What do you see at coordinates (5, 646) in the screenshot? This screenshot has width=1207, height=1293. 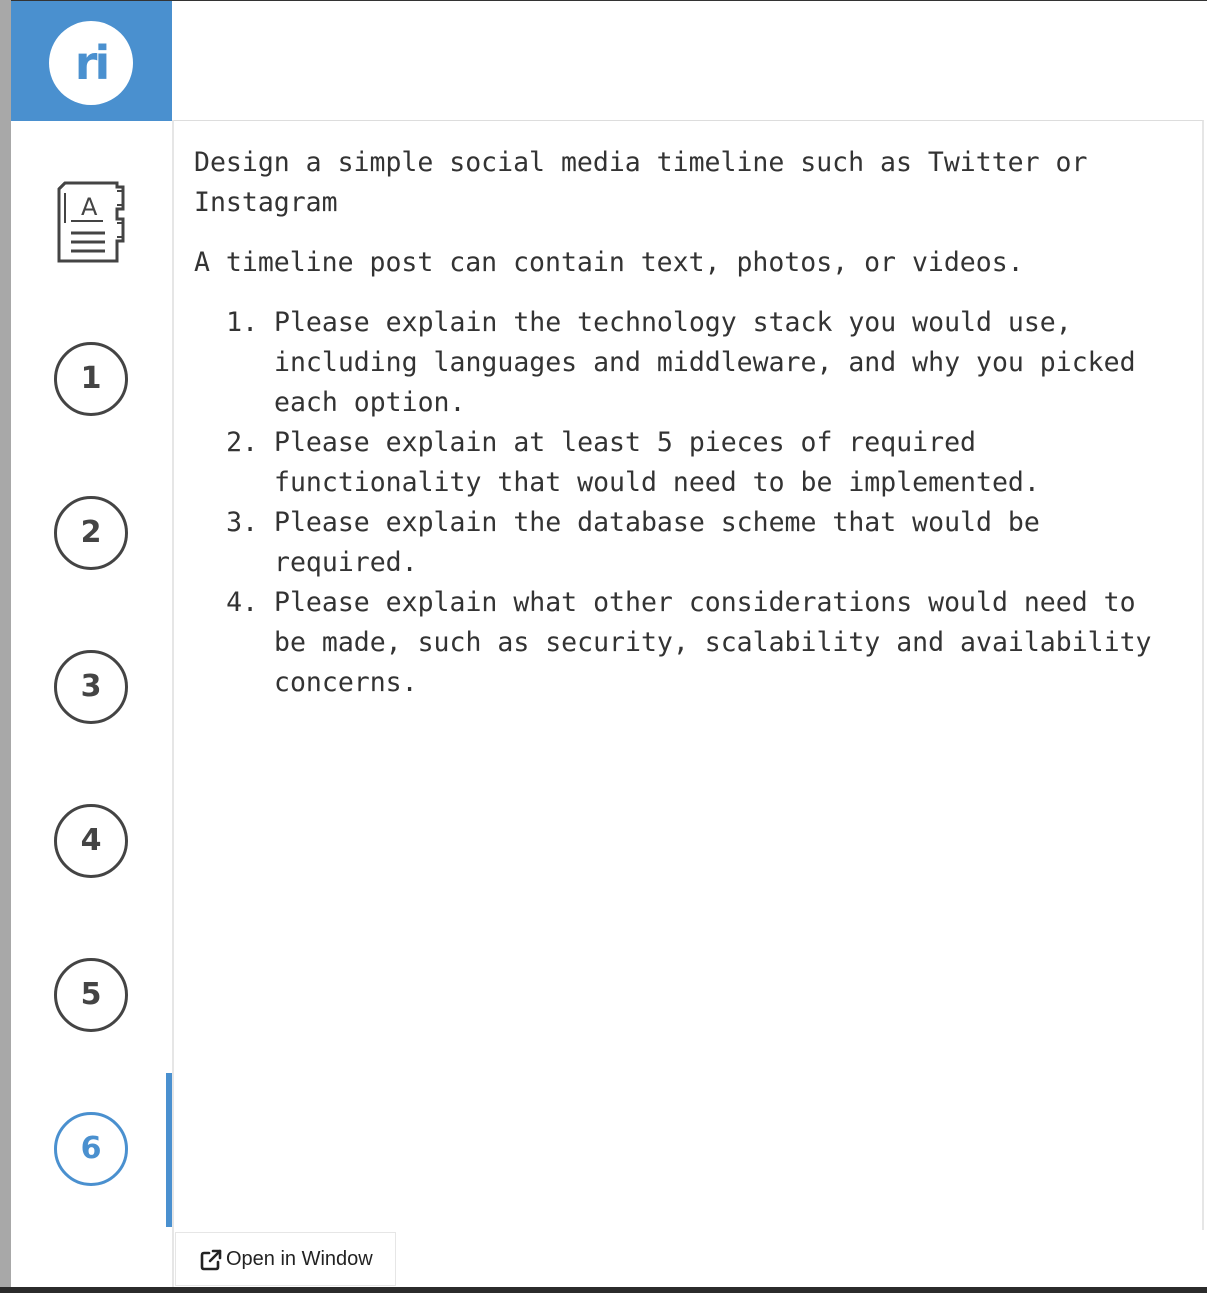 I see `window-left-edge` at bounding box center [5, 646].